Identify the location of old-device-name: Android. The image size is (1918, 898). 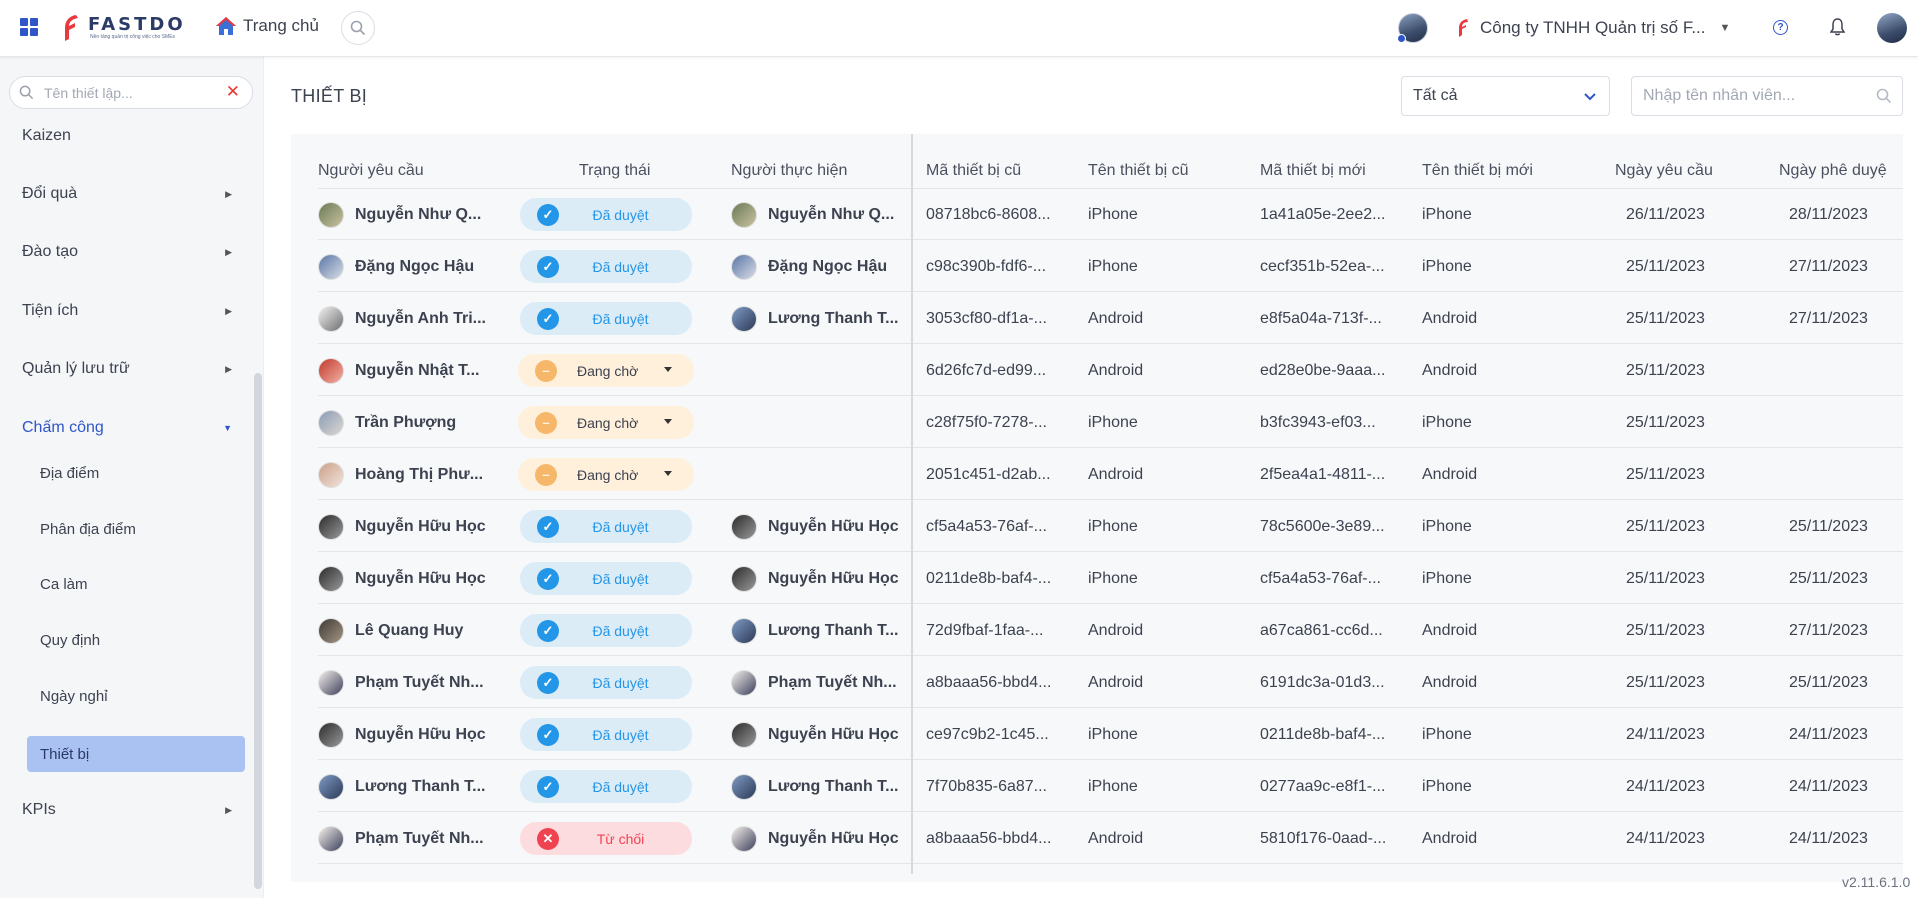
(1116, 630).